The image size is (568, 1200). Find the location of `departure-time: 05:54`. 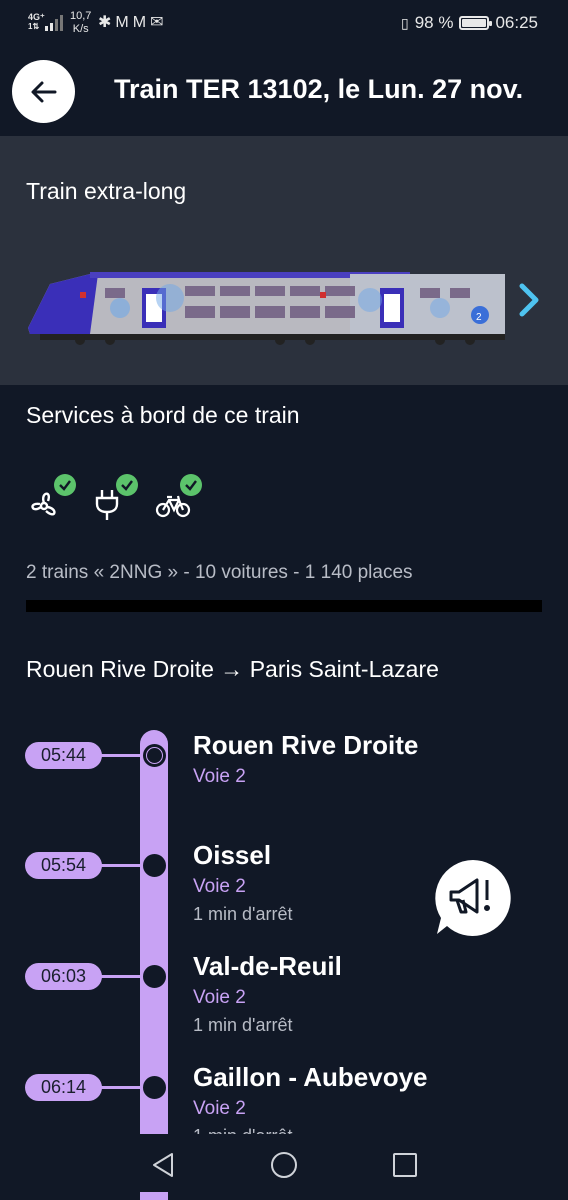

departure-time: 05:54 is located at coordinates (63, 865).